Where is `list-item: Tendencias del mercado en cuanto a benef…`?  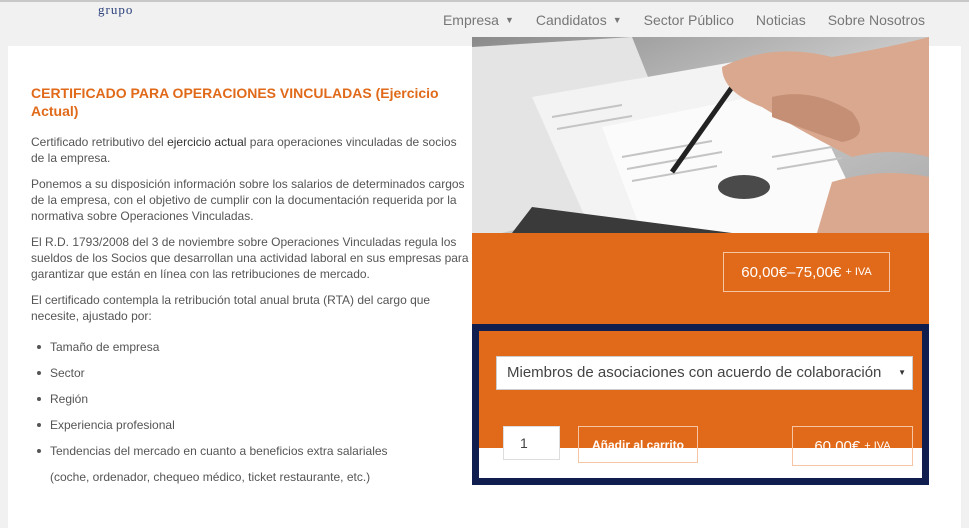
list-item: Tendencias del mercado en cuanto a benef… is located at coordinates (253, 451).